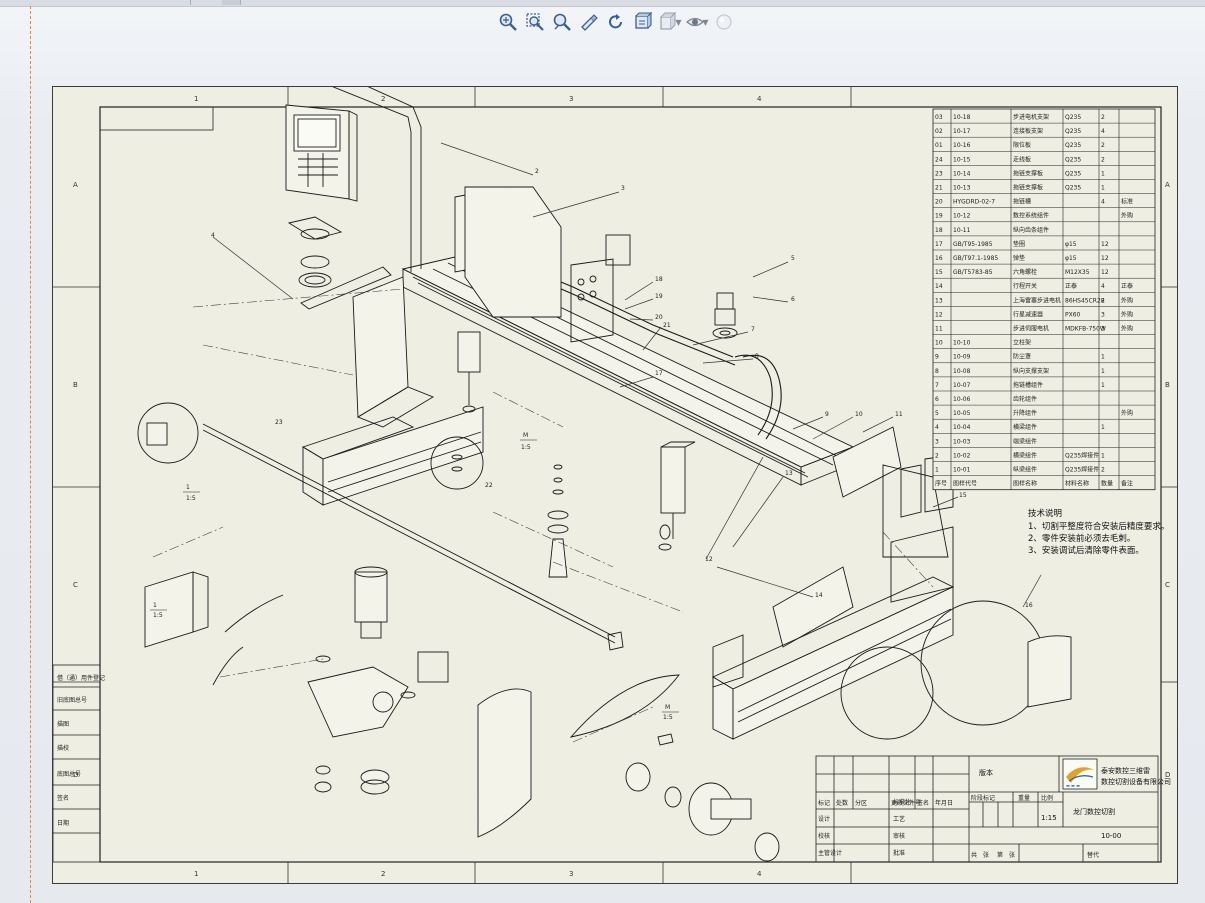 The image size is (1205, 903). I want to click on bom-cell: GB/T95-1985, so click(973, 244).